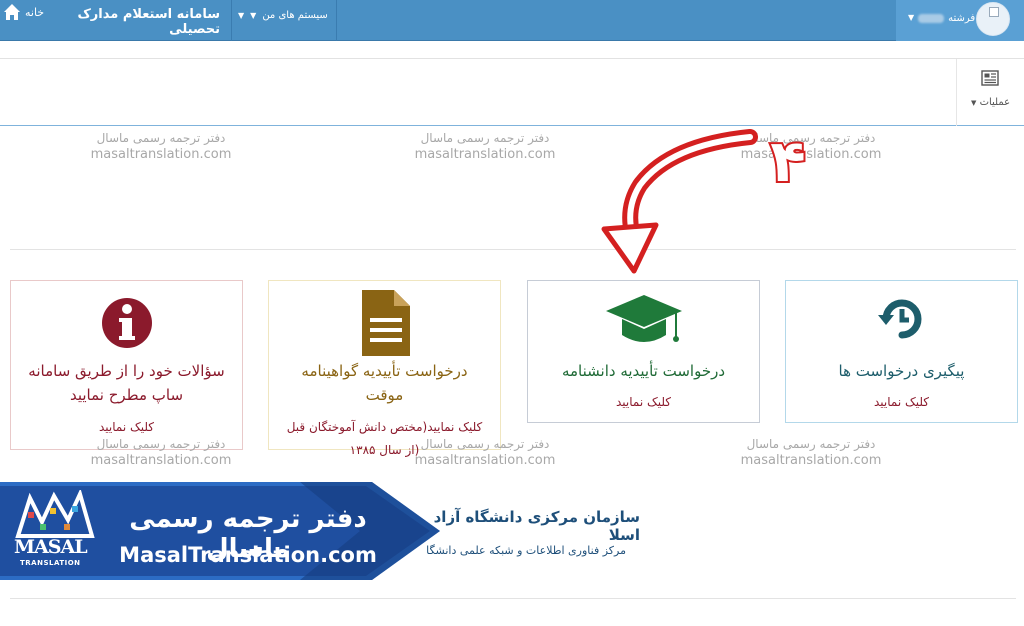  I want to click on system-title: سامانه استعلام مدارک تحصیلی, so click(135, 22).